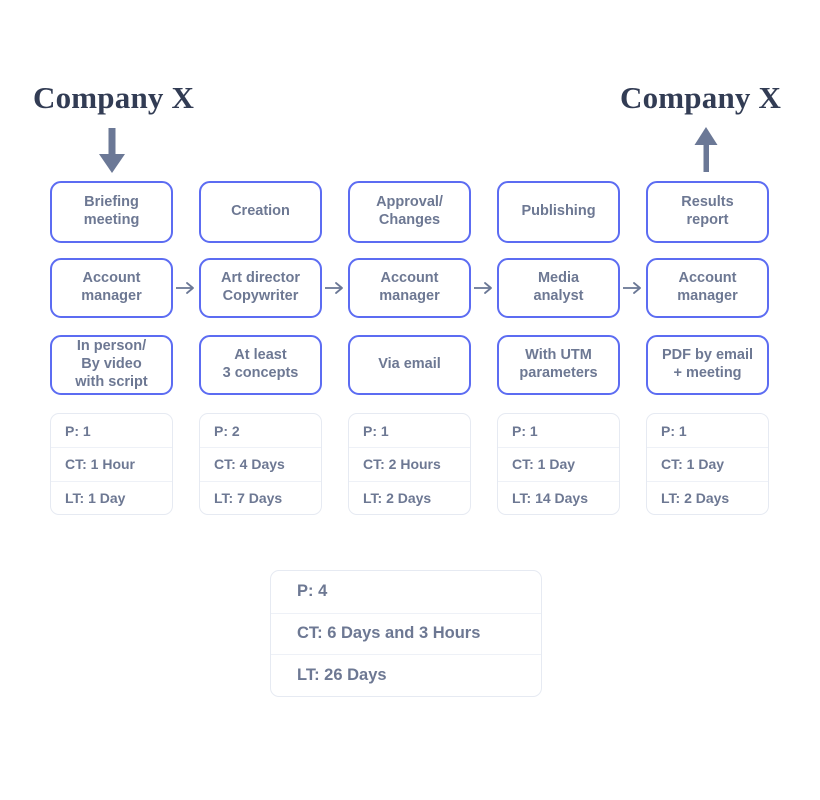  Describe the element at coordinates (701, 97) in the screenshot. I see `company-title-right: Company X` at that location.